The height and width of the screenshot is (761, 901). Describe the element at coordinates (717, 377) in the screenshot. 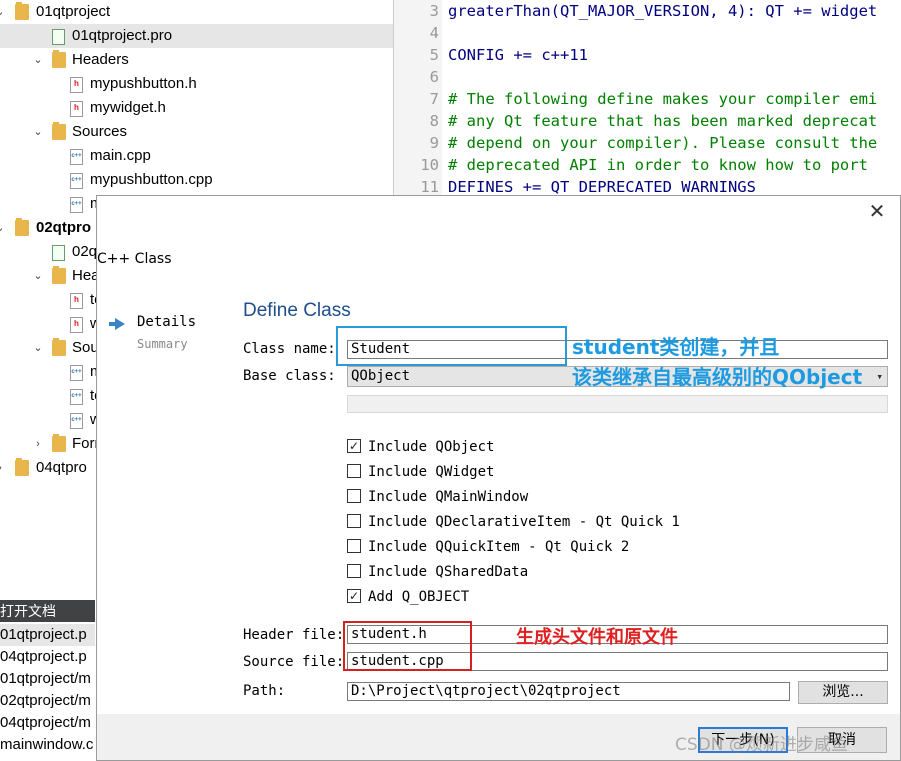

I see `annotation-blue-line2: 该类继承自最高级别的QObject` at that location.